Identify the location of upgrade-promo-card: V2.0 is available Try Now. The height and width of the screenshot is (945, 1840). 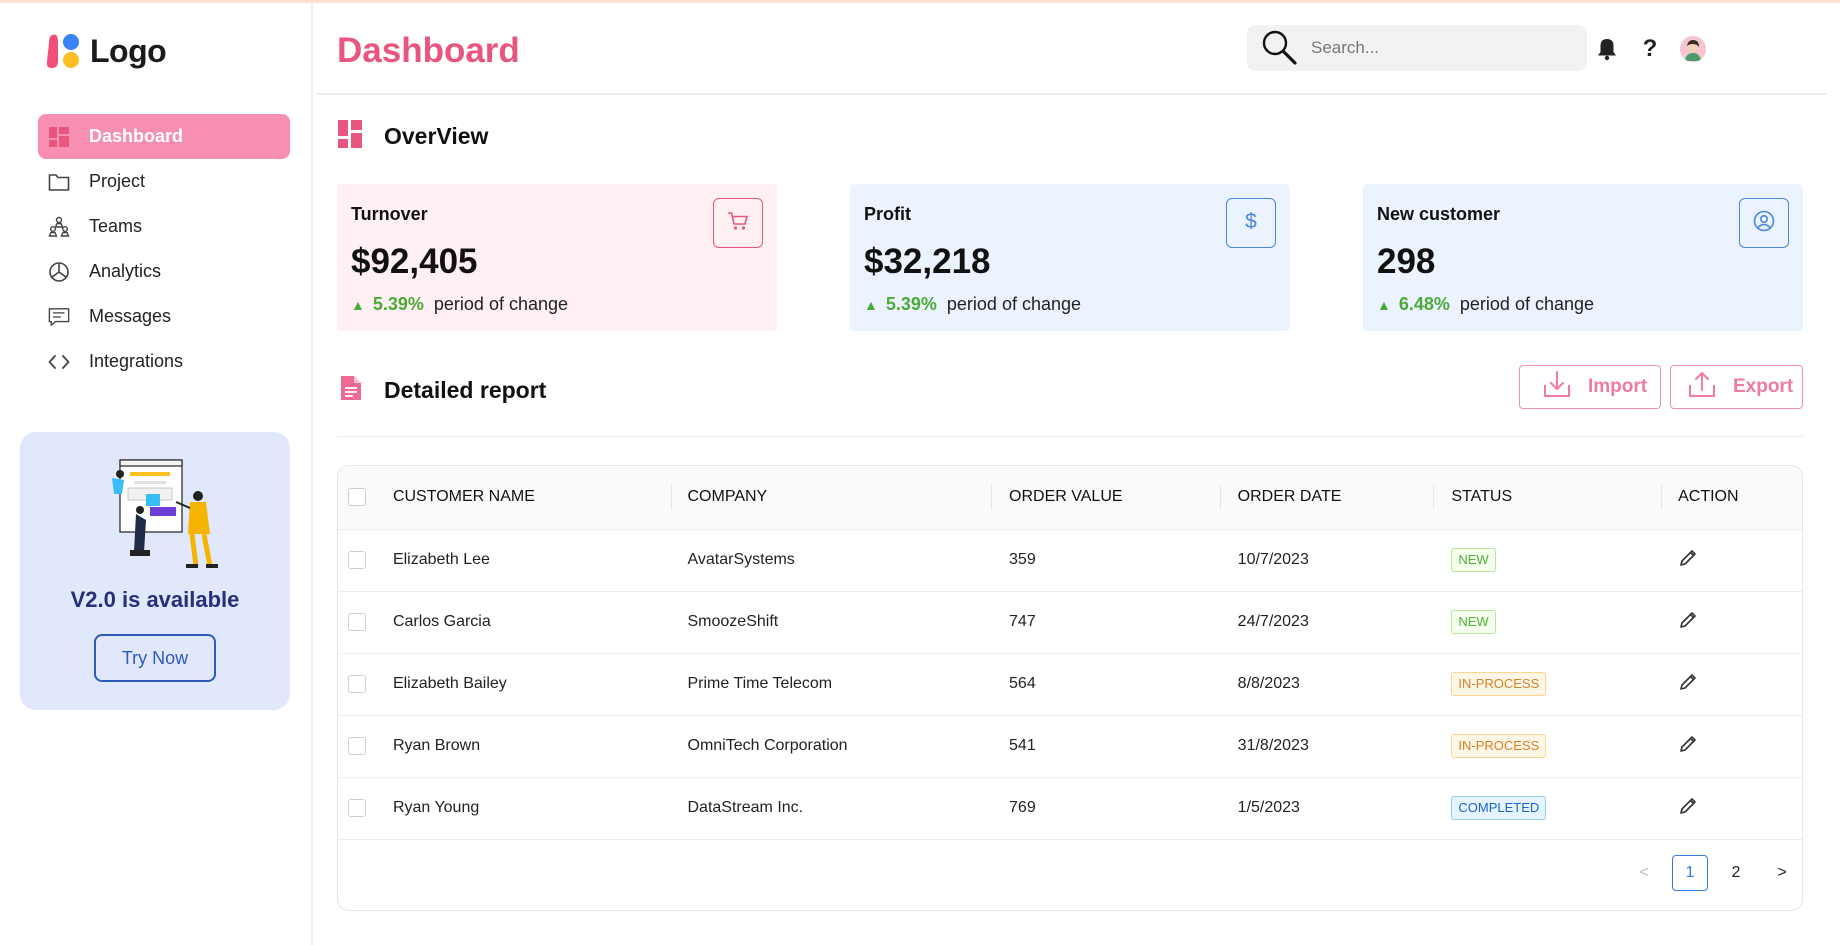
(155, 571).